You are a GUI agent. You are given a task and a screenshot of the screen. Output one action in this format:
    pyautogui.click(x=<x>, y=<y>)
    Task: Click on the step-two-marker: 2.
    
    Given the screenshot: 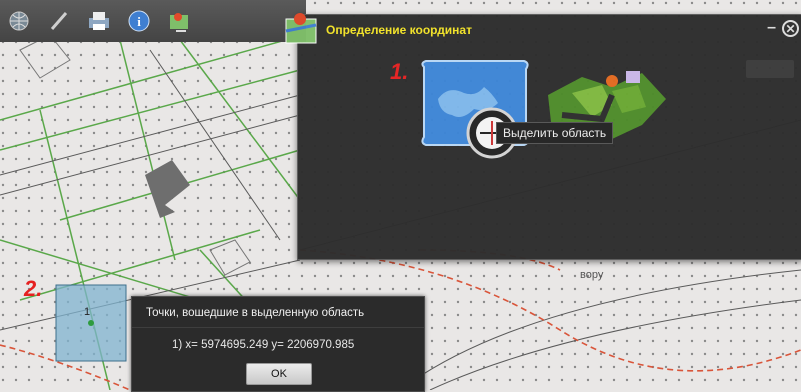 What is the action you would take?
    pyautogui.click(x=33, y=288)
    